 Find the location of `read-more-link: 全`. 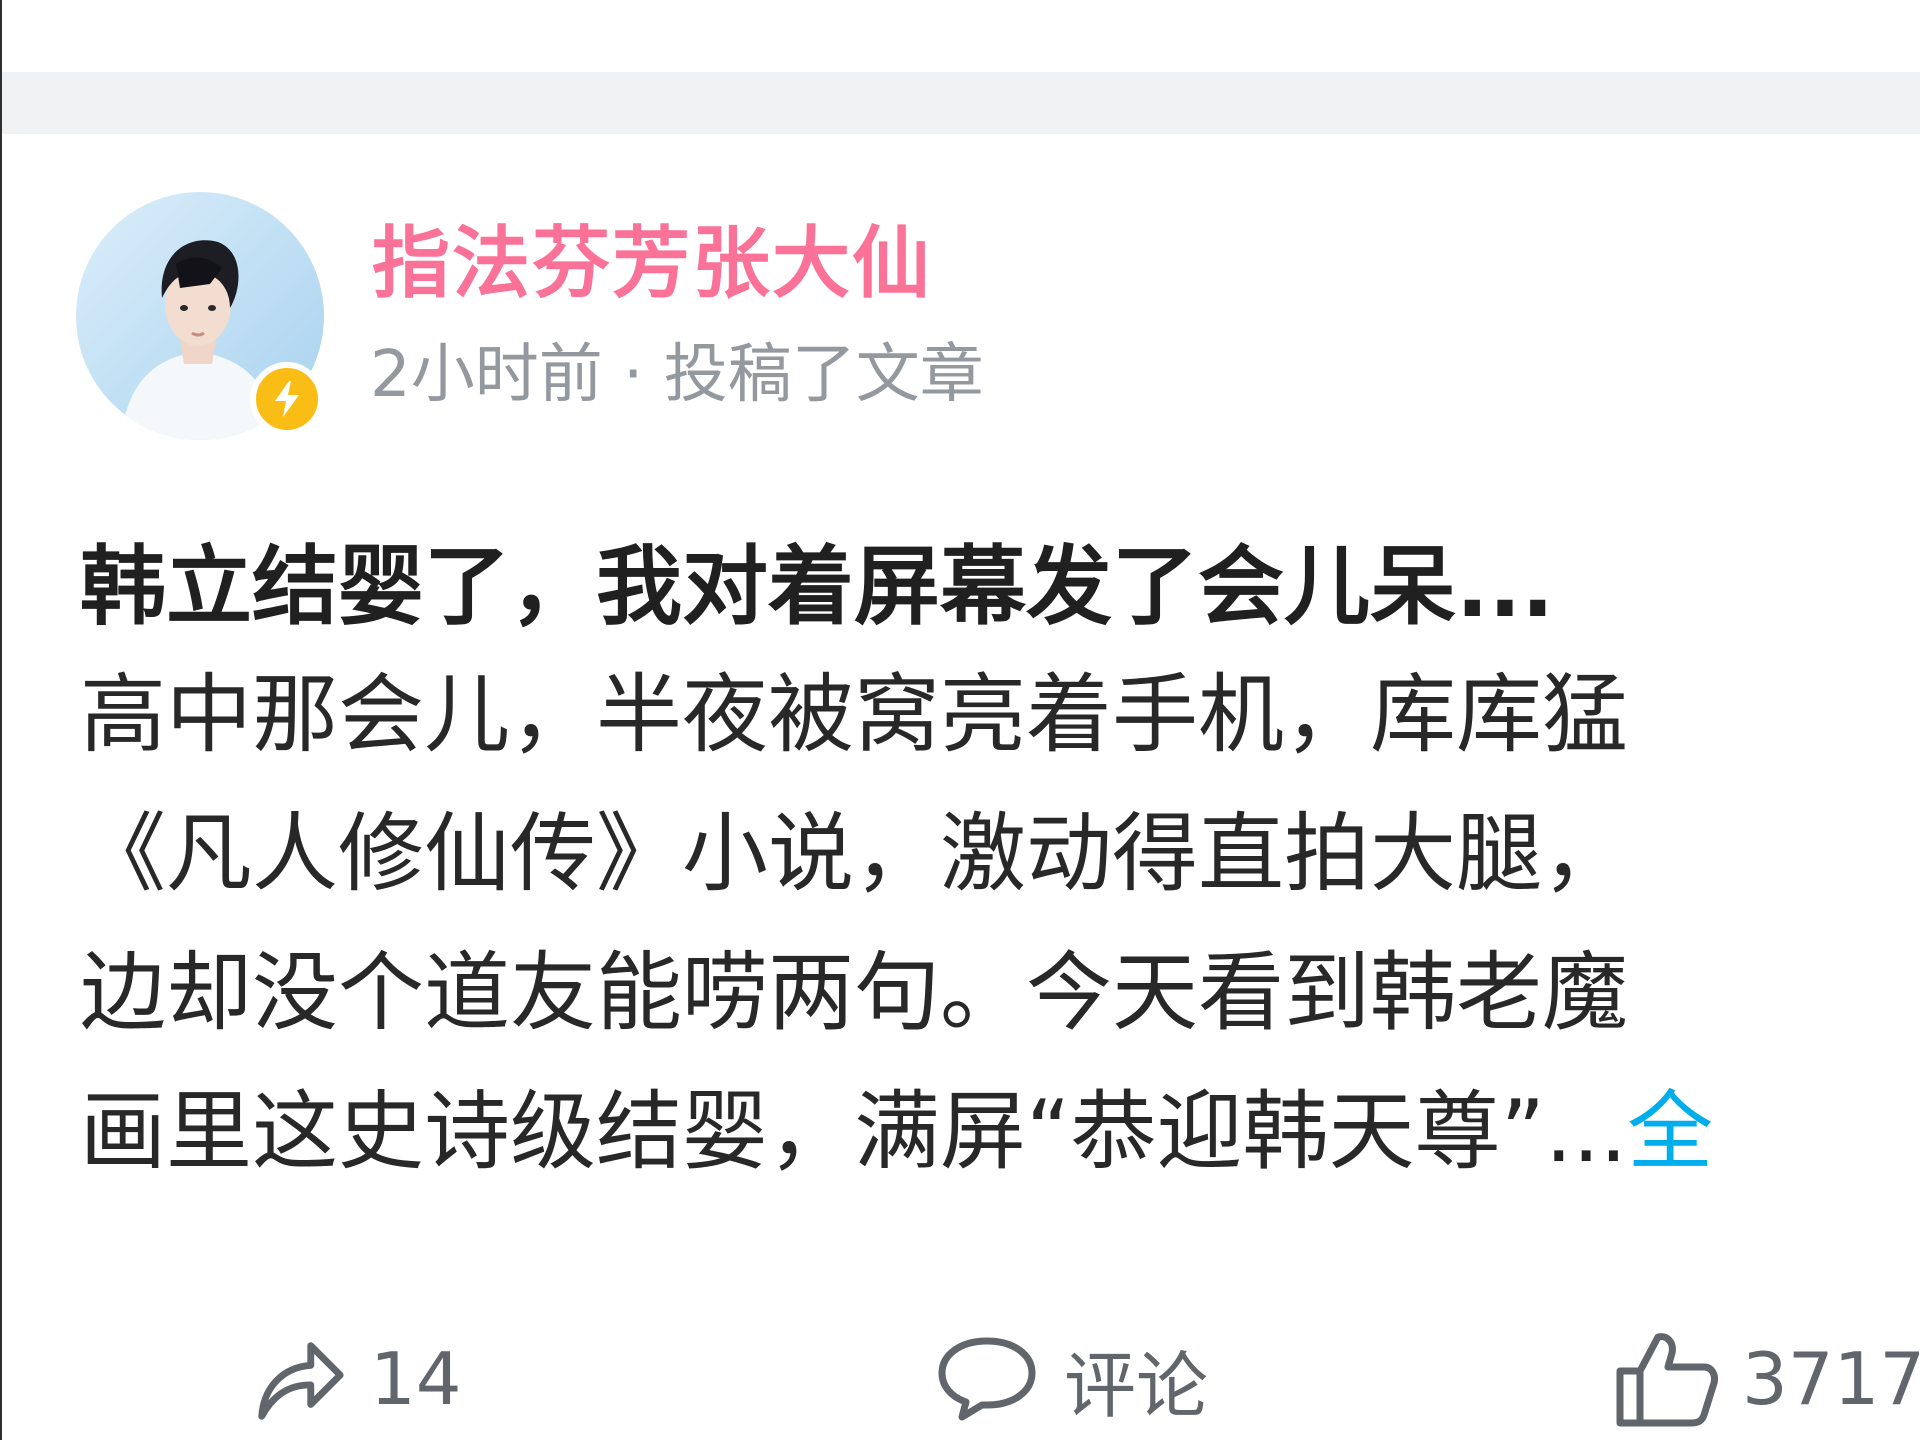

read-more-link: 全 is located at coordinates (1670, 1132).